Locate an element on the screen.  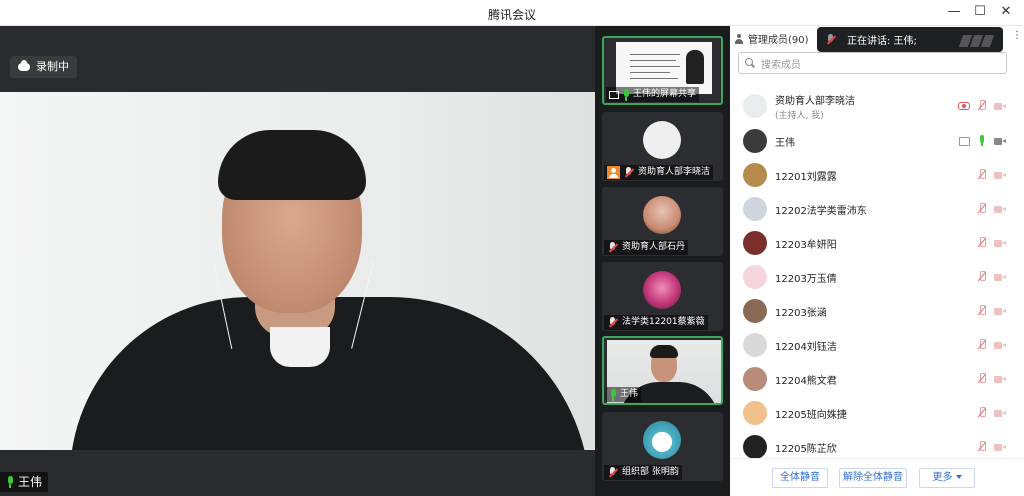
thumbnail-screen-share: 王伟的屏幕共享 is located at coordinates (662, 70).